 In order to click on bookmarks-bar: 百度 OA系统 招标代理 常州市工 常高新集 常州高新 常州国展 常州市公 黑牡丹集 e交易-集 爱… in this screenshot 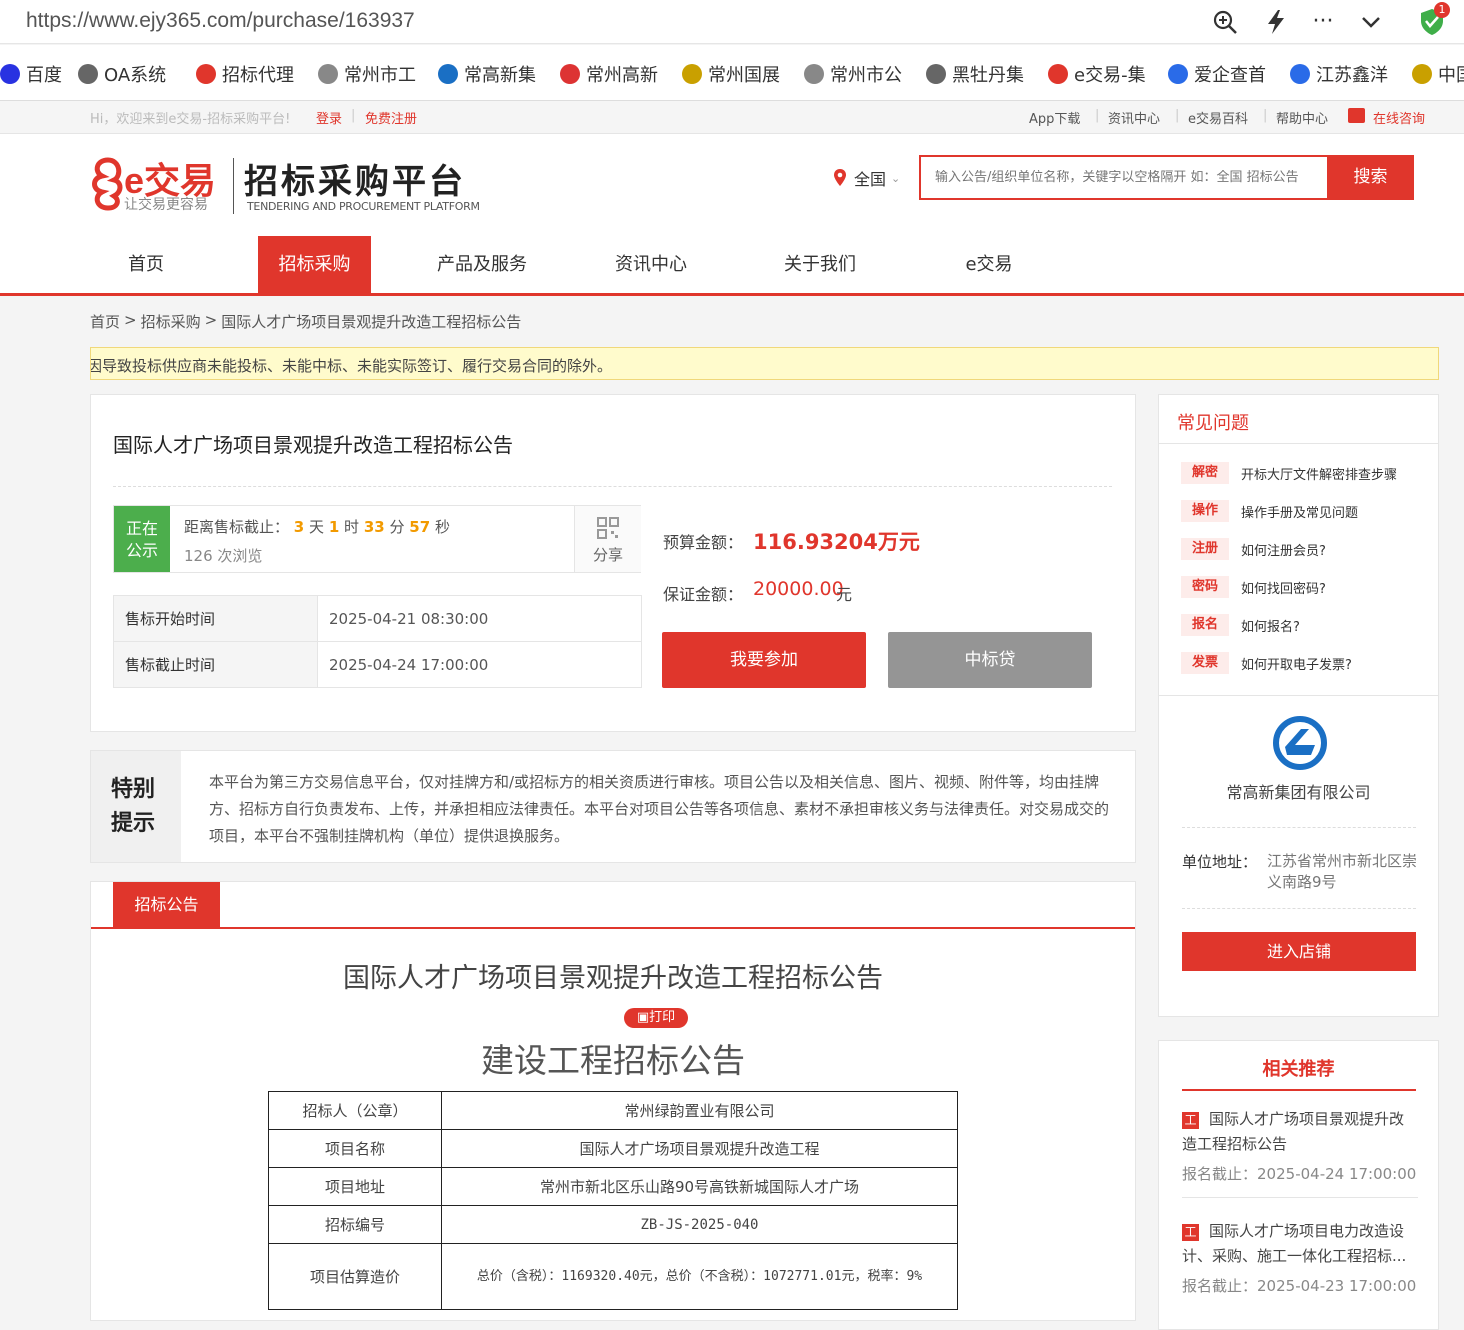, I will do `click(732, 73)`.